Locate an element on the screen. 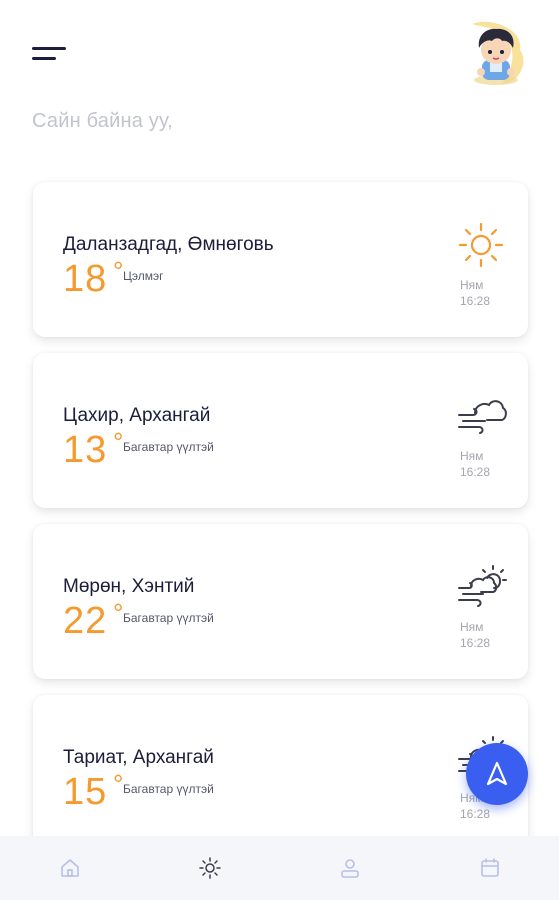 The width and height of the screenshot is (559, 900). city-name: Тариат, Архангай is located at coordinates (138, 757).